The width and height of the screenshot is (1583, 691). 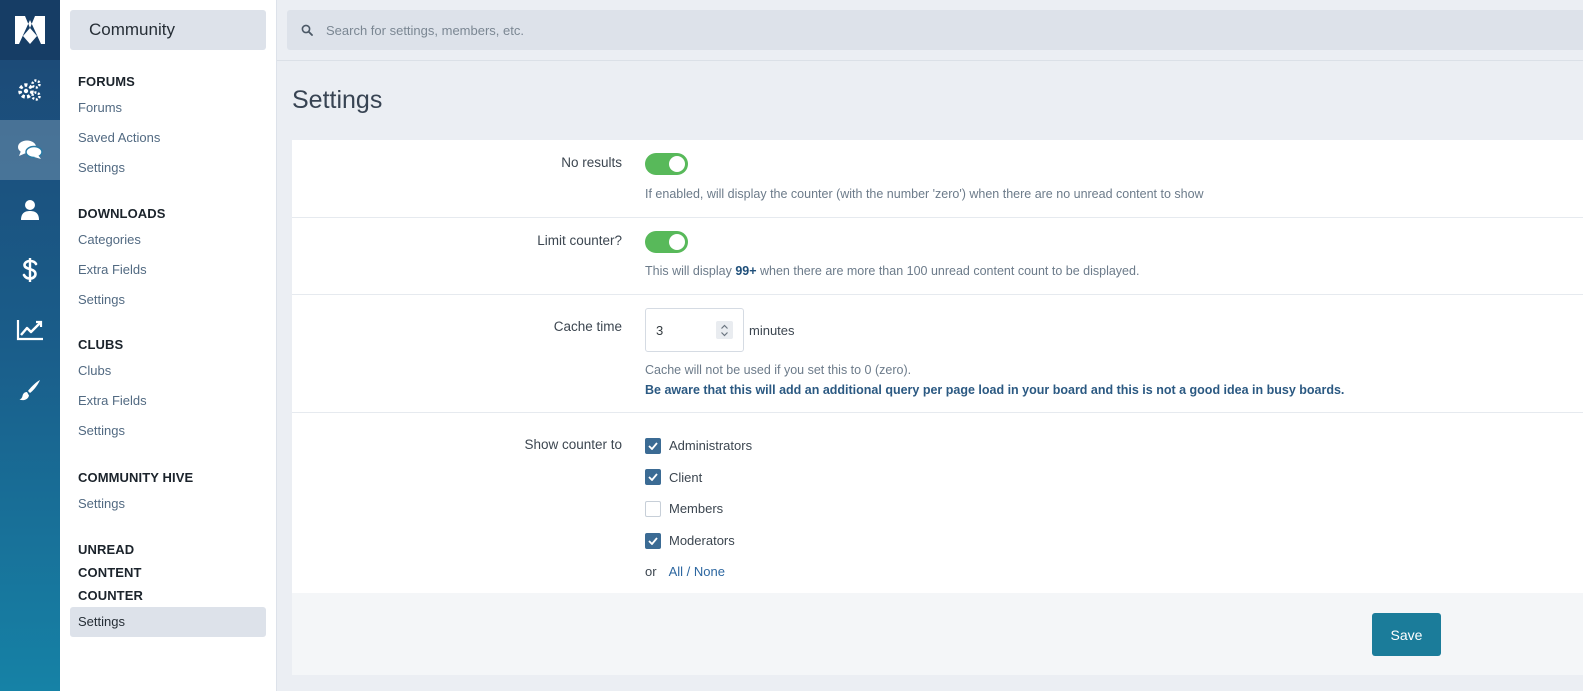 I want to click on checkbox-client, so click(x=653, y=477).